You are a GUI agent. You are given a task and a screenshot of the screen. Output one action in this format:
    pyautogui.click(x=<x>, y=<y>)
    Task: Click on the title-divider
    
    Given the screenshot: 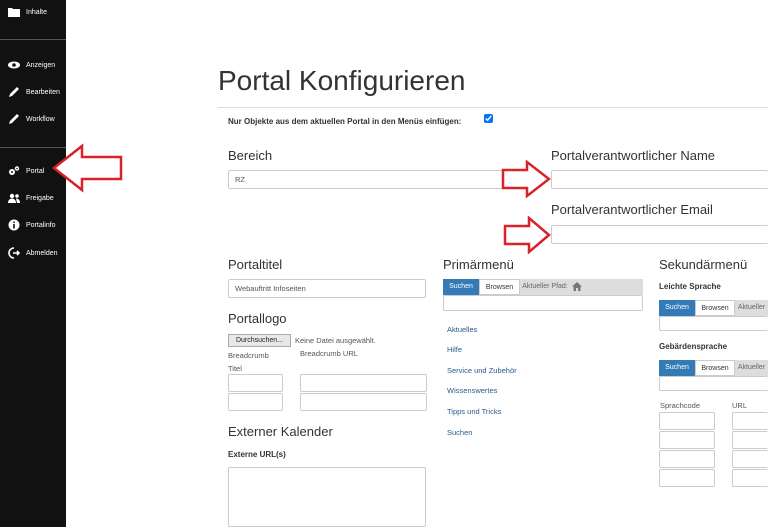 What is the action you would take?
    pyautogui.click(x=493, y=107)
    